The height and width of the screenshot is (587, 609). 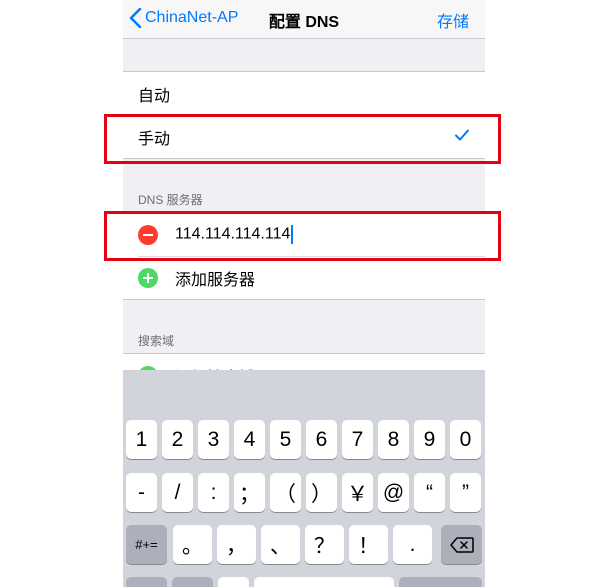 I want to click on key-globe, so click(x=192, y=582).